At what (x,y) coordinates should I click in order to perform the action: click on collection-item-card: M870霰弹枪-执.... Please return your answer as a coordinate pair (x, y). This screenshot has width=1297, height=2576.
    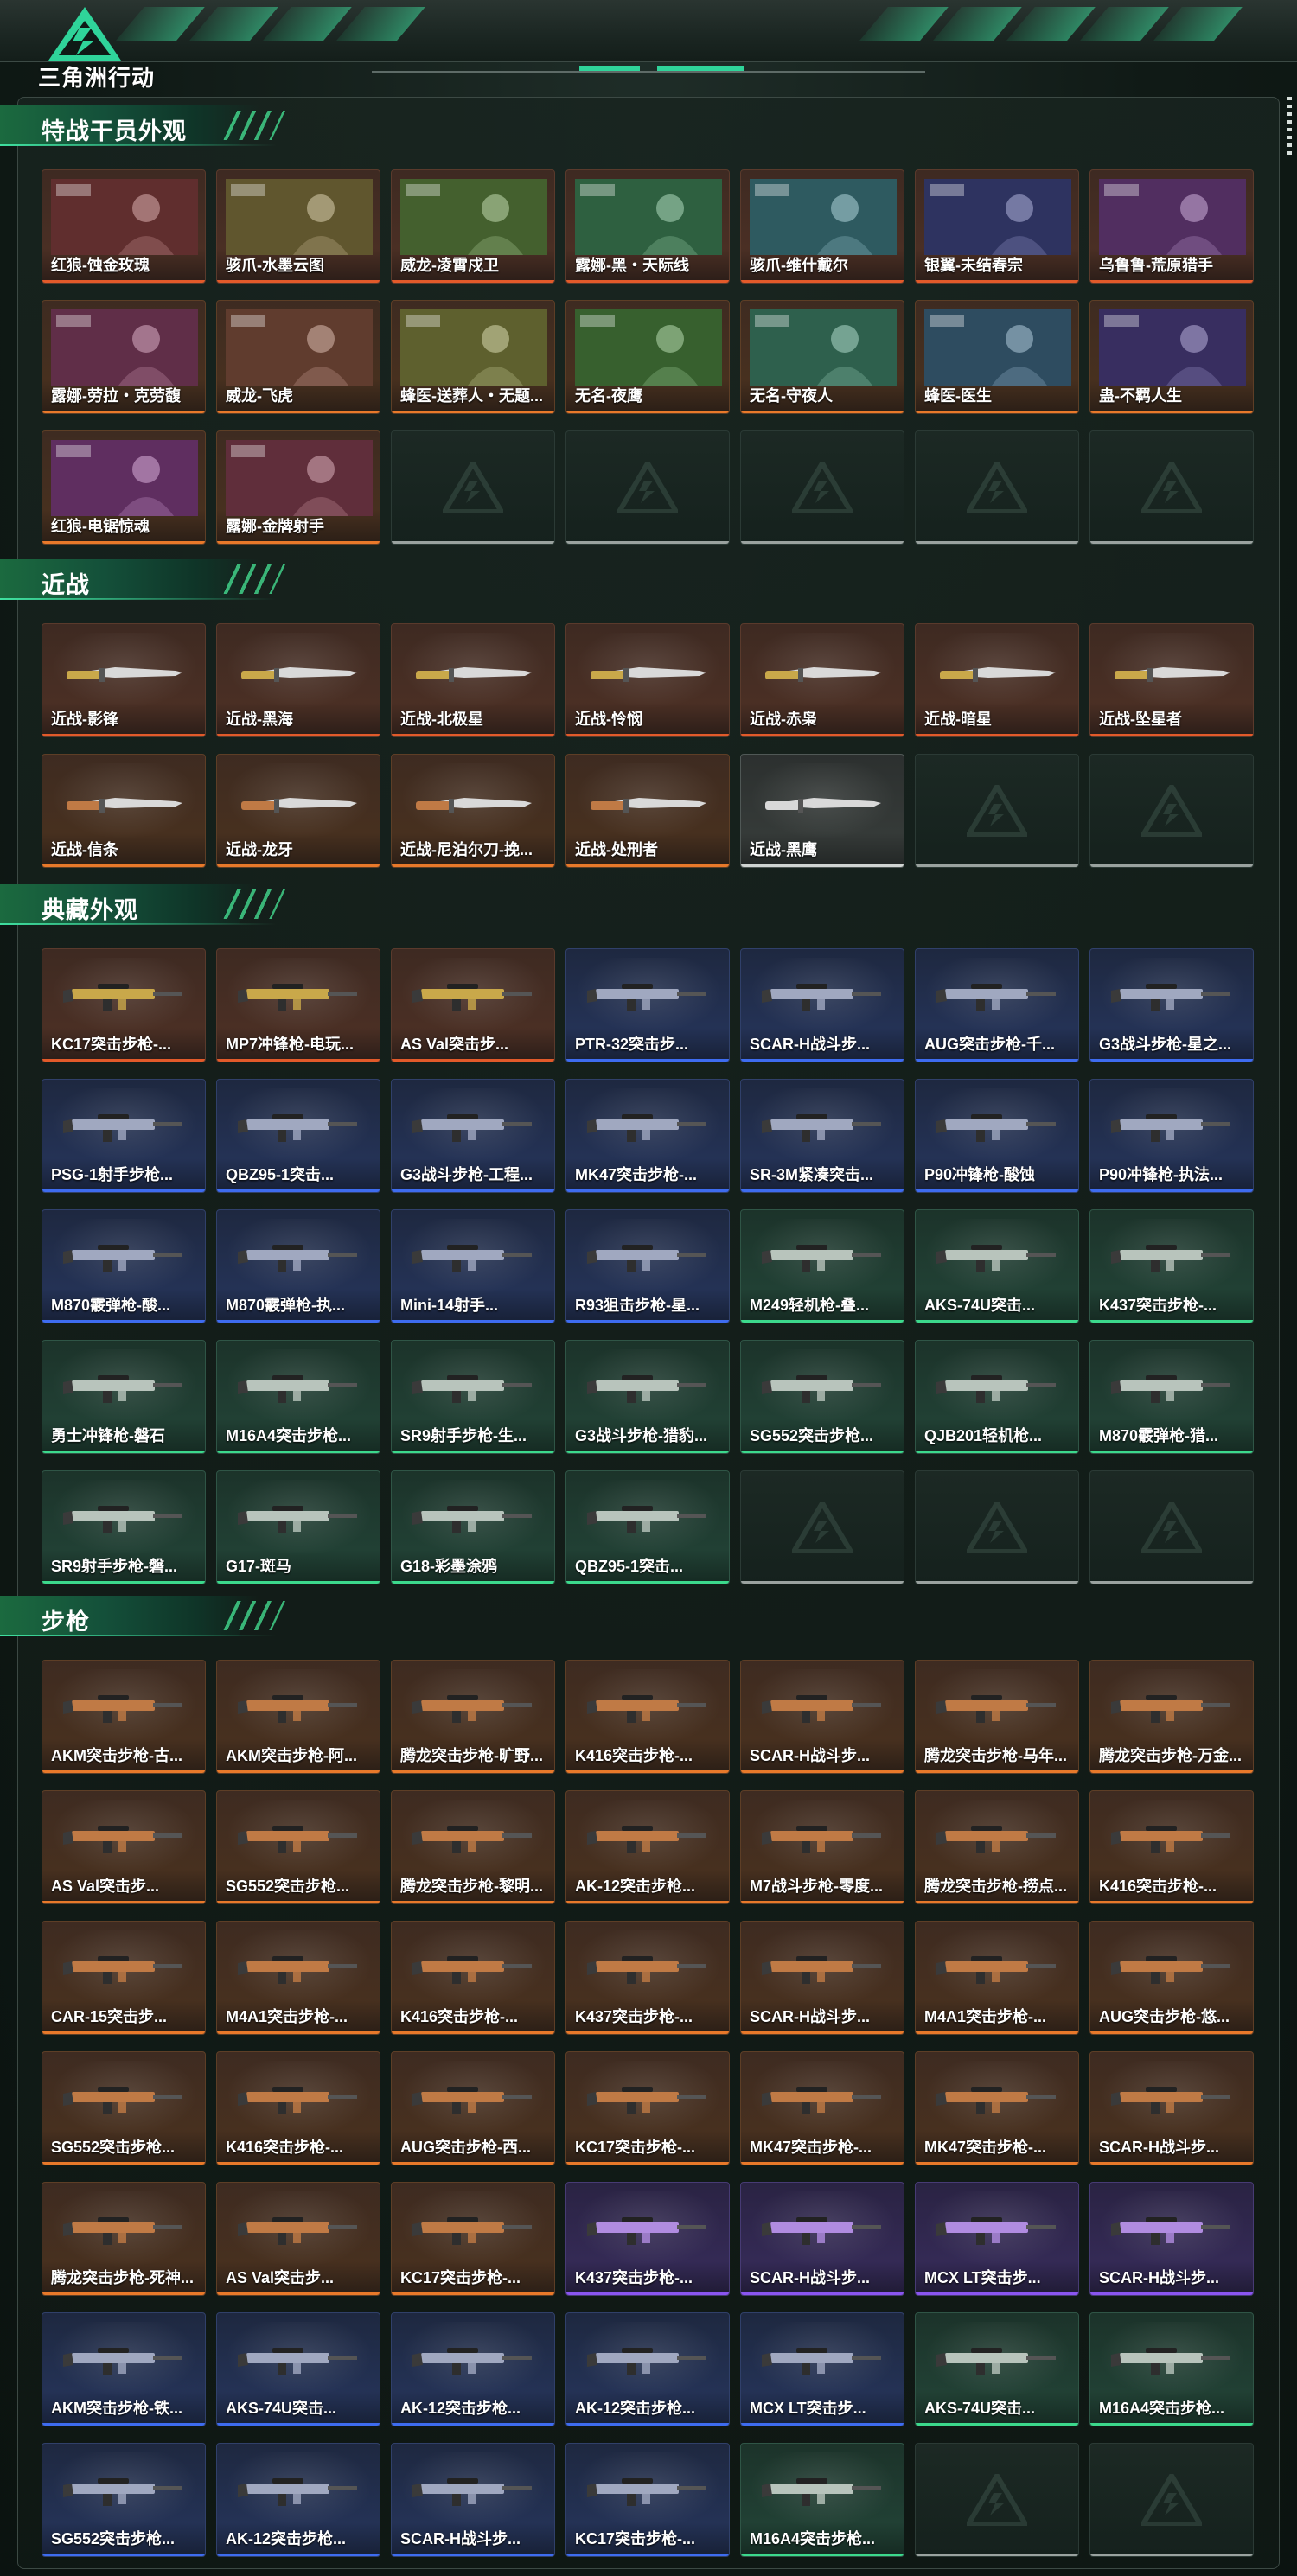
    Looking at the image, I should click on (298, 1266).